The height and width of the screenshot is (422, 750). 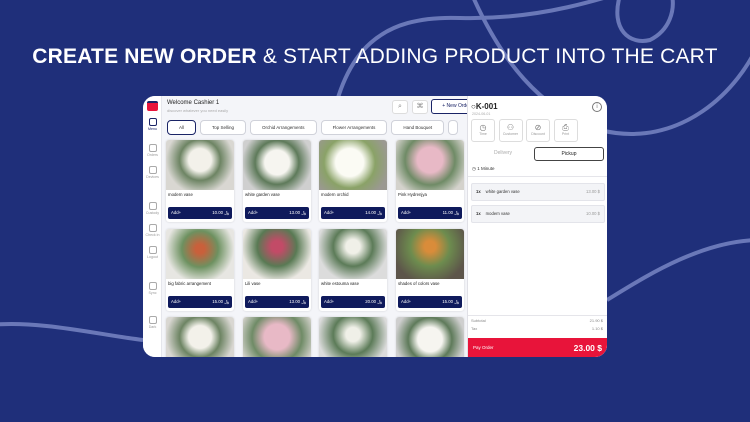 What do you see at coordinates (152, 106) in the screenshot?
I see `app-logo` at bounding box center [152, 106].